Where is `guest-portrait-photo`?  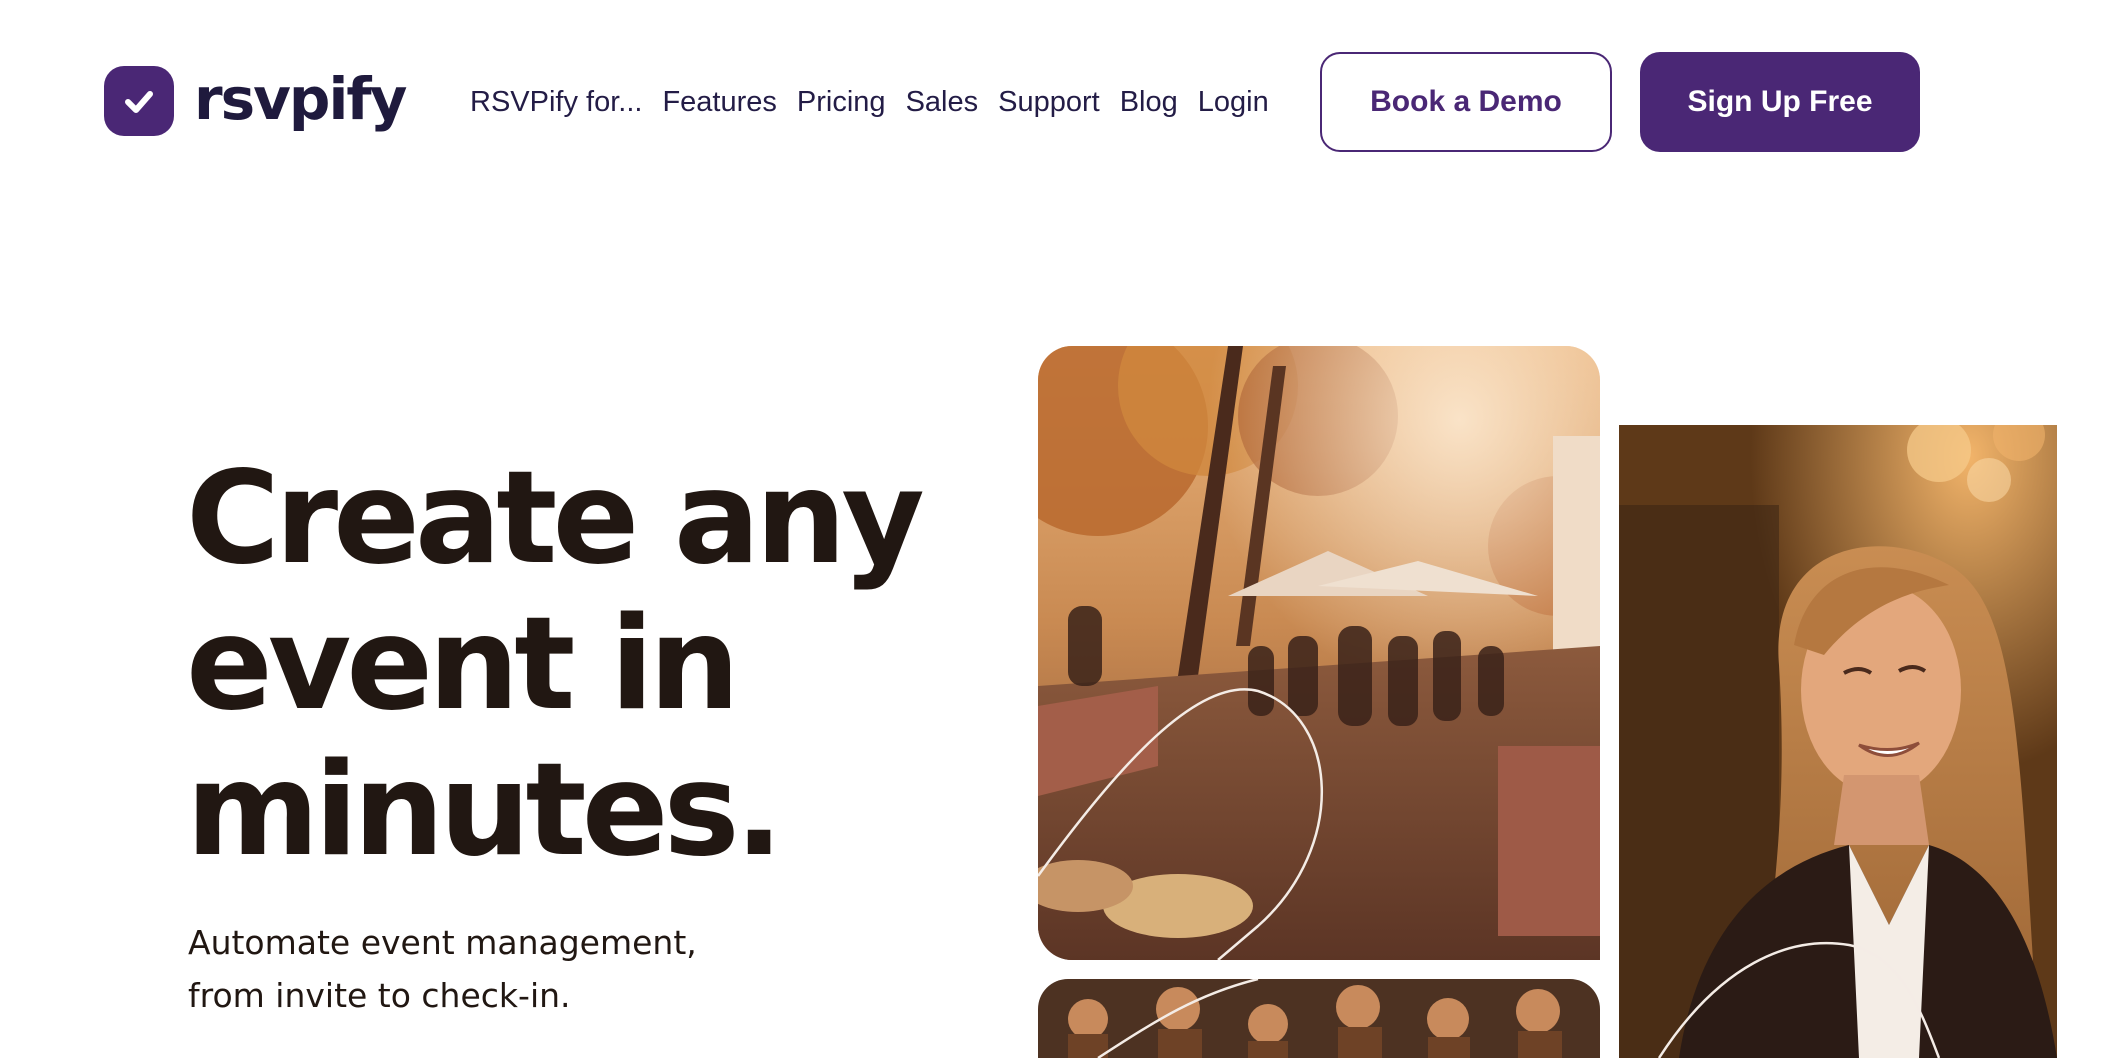 guest-portrait-photo is located at coordinates (1838, 741).